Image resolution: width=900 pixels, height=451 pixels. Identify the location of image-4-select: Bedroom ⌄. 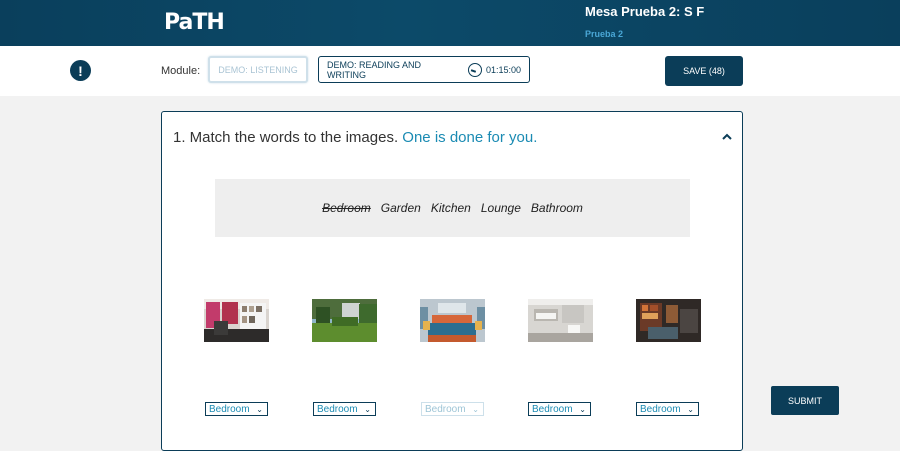
(559, 409).